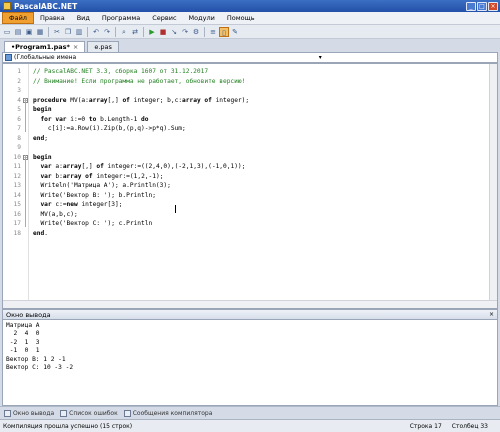 Image resolution: width=500 pixels, height=432 pixels. Describe the element at coordinates (19, 90) in the screenshot. I see `line-number: 3` at that location.